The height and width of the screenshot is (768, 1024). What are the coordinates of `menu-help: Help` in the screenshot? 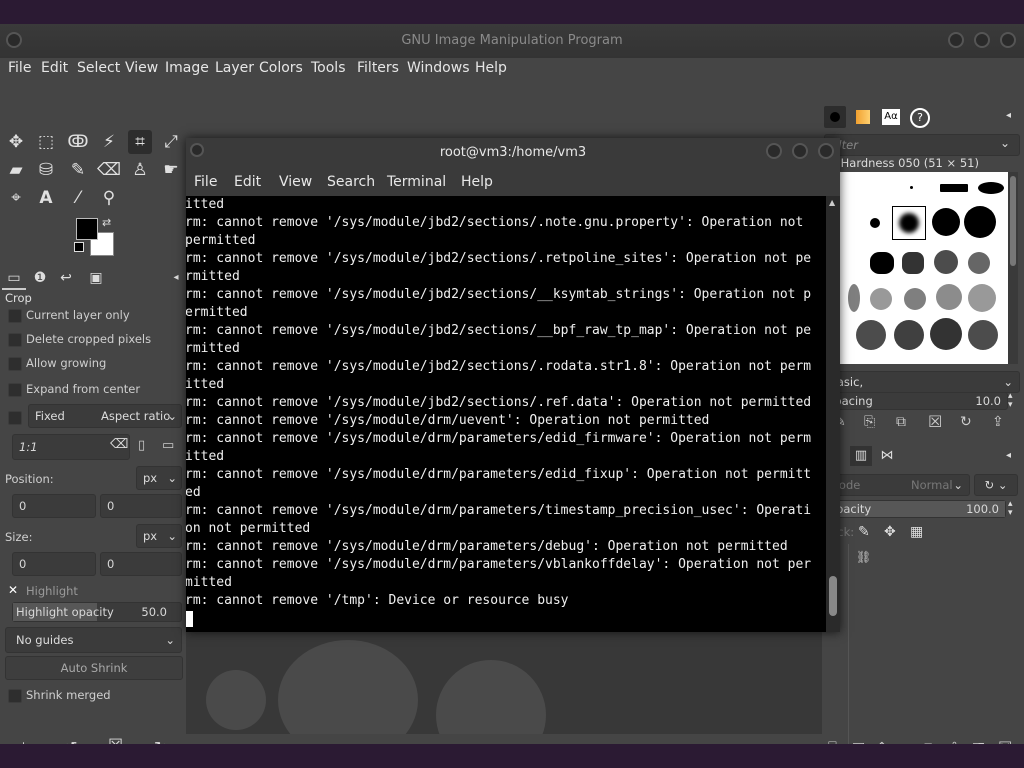 It's located at (491, 68).